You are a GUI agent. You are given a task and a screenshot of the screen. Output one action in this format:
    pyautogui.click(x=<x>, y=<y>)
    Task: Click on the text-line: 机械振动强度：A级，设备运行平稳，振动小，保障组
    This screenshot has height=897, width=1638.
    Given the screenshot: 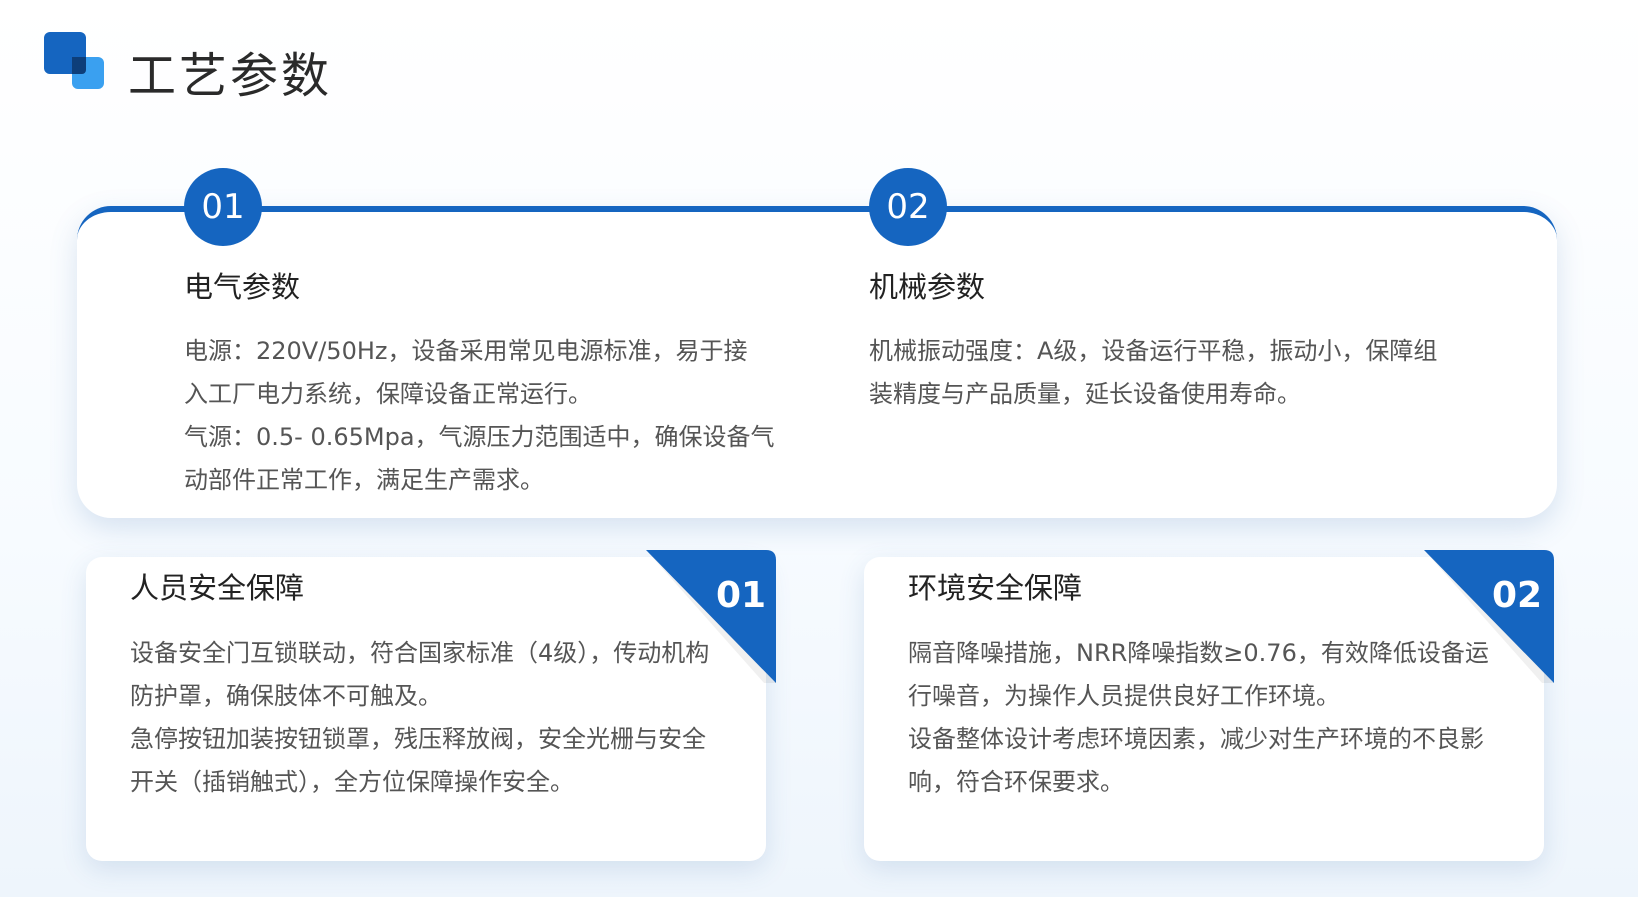 What is the action you would take?
    pyautogui.click(x=1153, y=351)
    